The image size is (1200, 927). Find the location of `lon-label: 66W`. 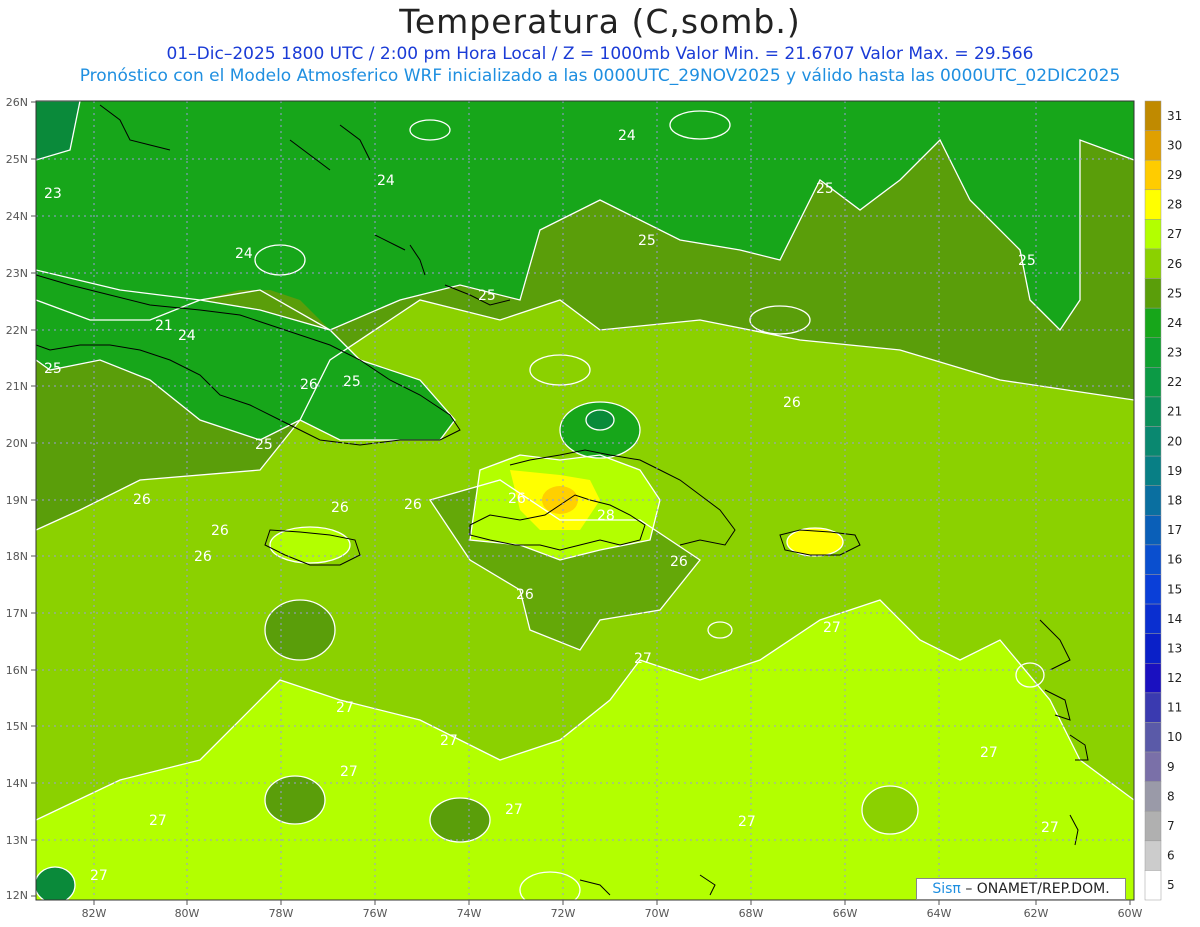

lon-label: 66W is located at coordinates (845, 913).